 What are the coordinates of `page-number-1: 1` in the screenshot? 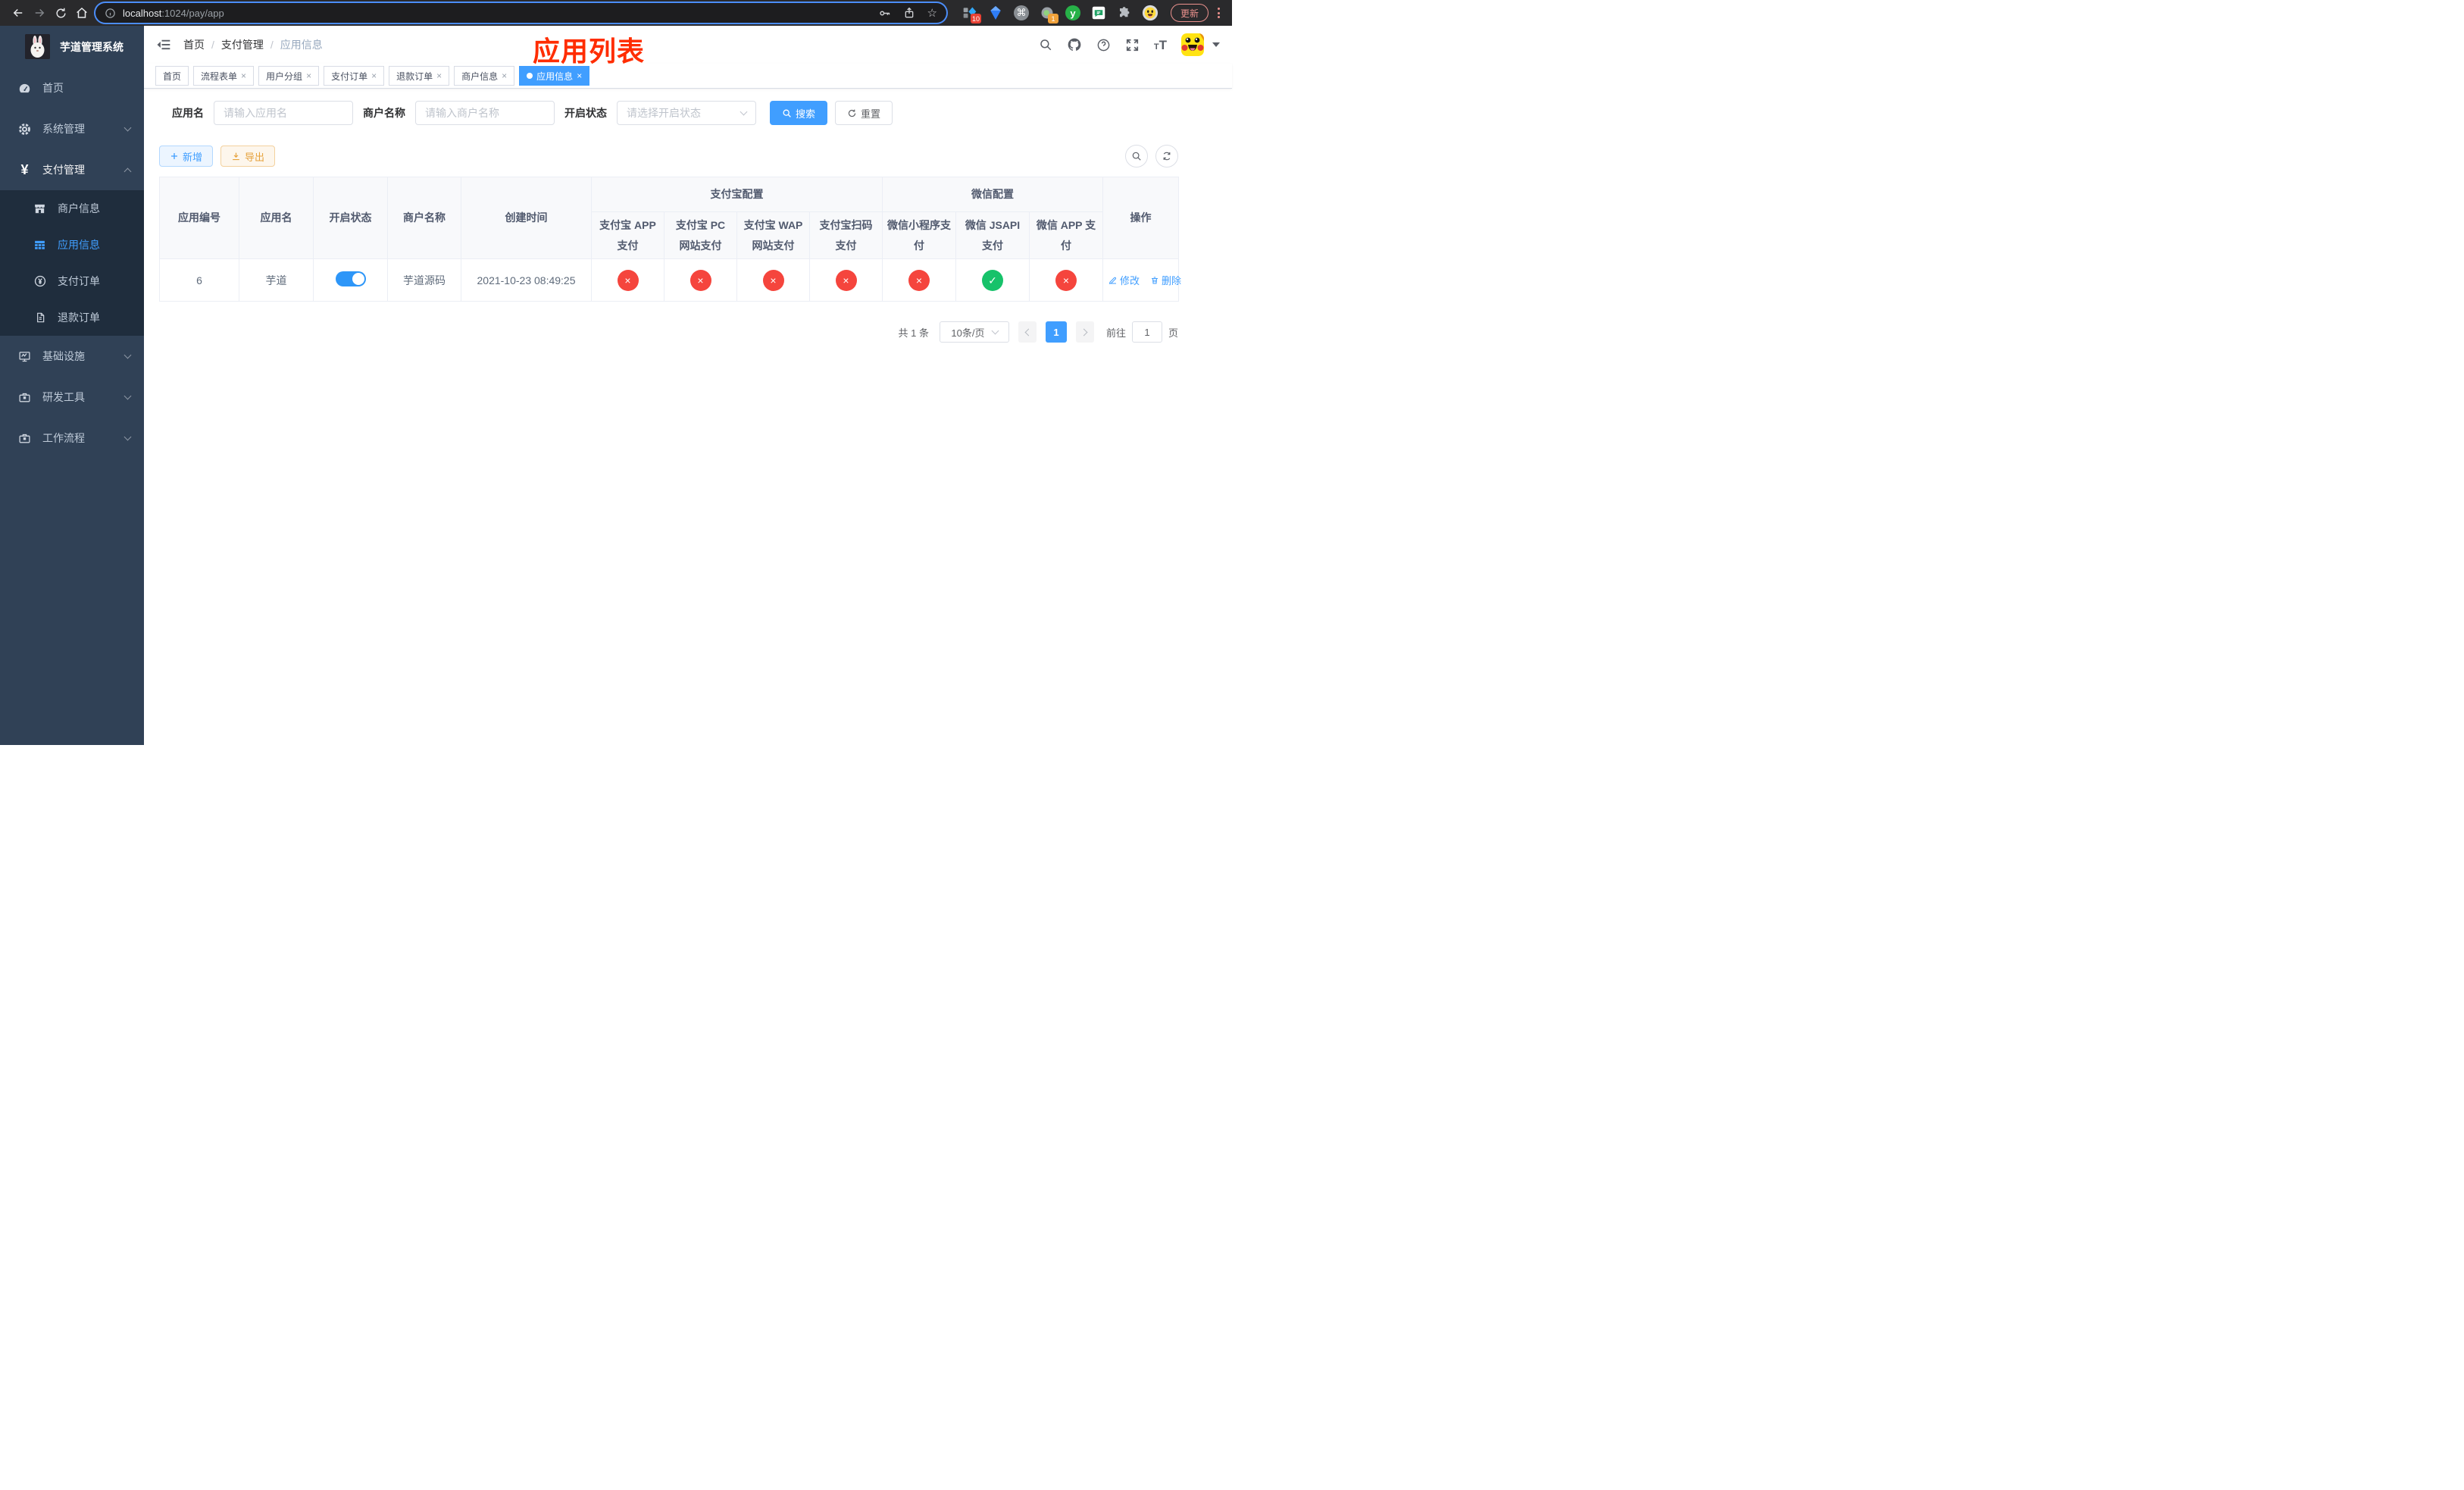 It's located at (1056, 332).